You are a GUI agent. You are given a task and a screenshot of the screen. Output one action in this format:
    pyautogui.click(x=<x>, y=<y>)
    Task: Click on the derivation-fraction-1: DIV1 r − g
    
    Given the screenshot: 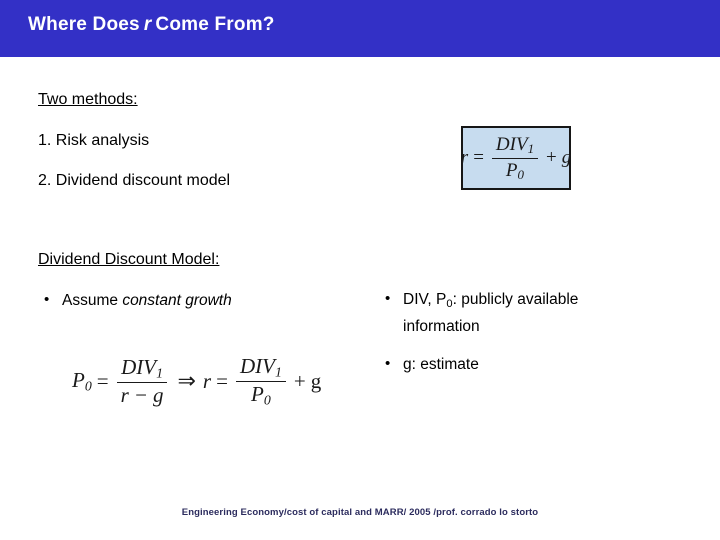 What is the action you would take?
    pyautogui.click(x=142, y=381)
    